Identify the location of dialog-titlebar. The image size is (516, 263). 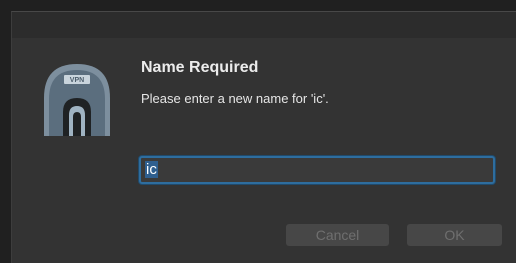
(264, 25).